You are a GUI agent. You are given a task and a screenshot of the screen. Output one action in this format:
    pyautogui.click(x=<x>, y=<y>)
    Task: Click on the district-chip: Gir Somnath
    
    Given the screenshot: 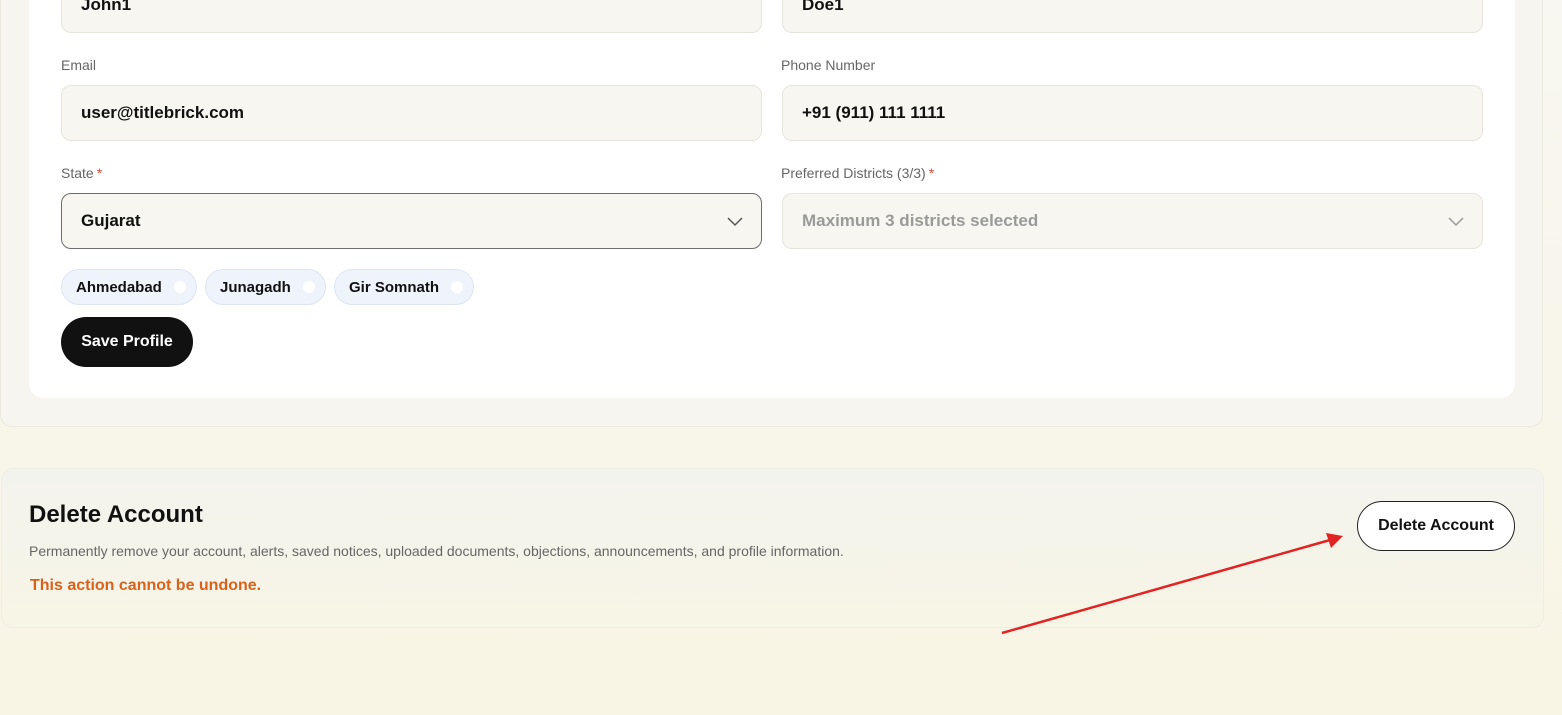 What is the action you would take?
    pyautogui.click(x=404, y=287)
    